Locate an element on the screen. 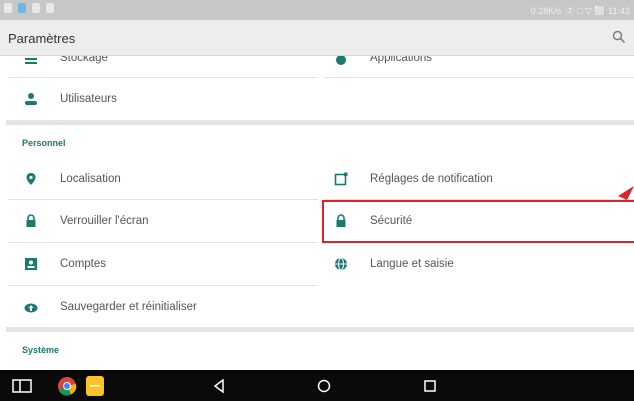 This screenshot has height=401, width=634. cloud-upload-icon is located at coordinates (31, 307).